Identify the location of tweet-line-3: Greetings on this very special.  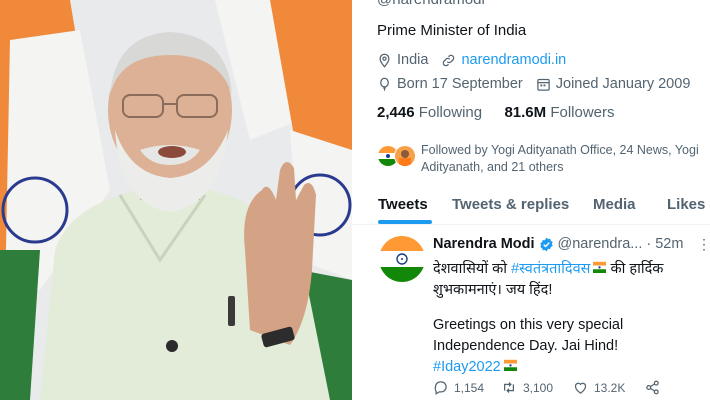
(528, 325).